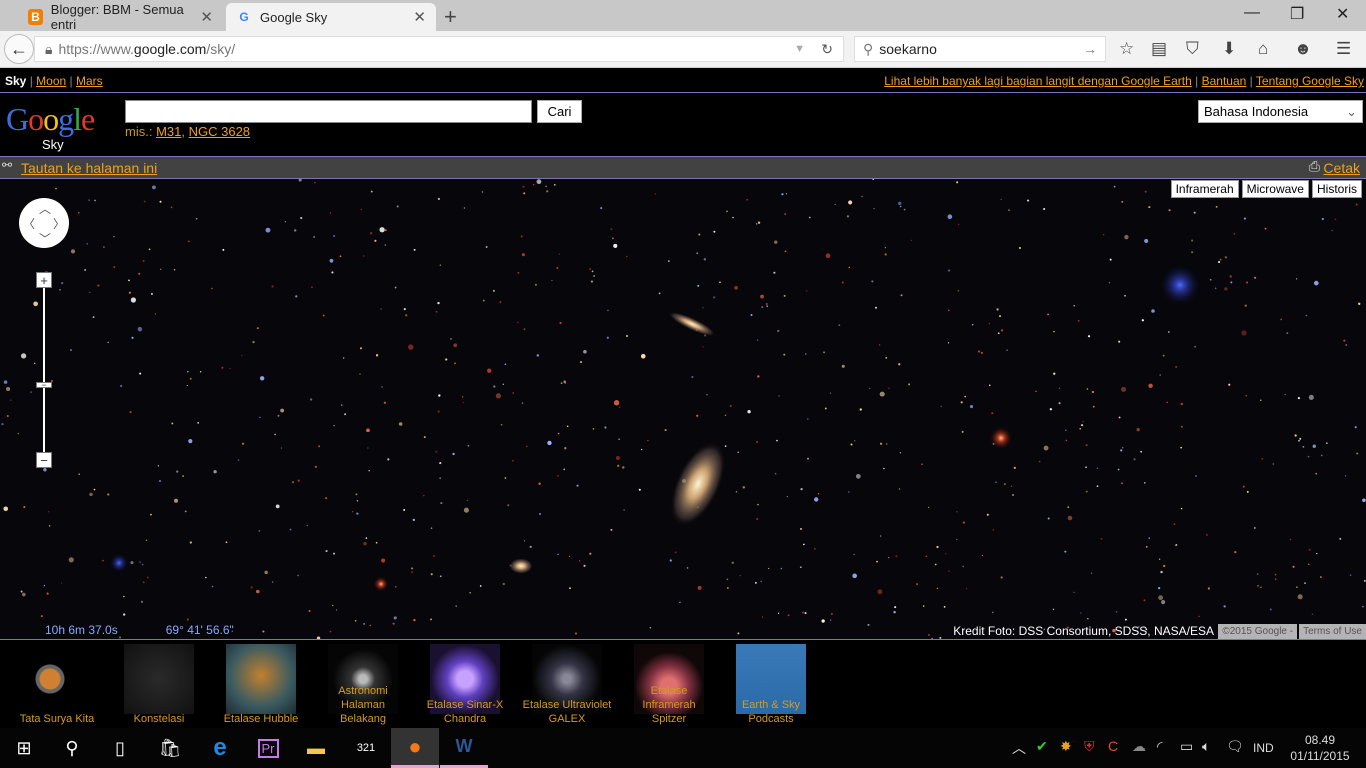 The image size is (1366, 768). I want to click on gallery-item: Etalase Inframerah Spitzer, so click(669, 686).